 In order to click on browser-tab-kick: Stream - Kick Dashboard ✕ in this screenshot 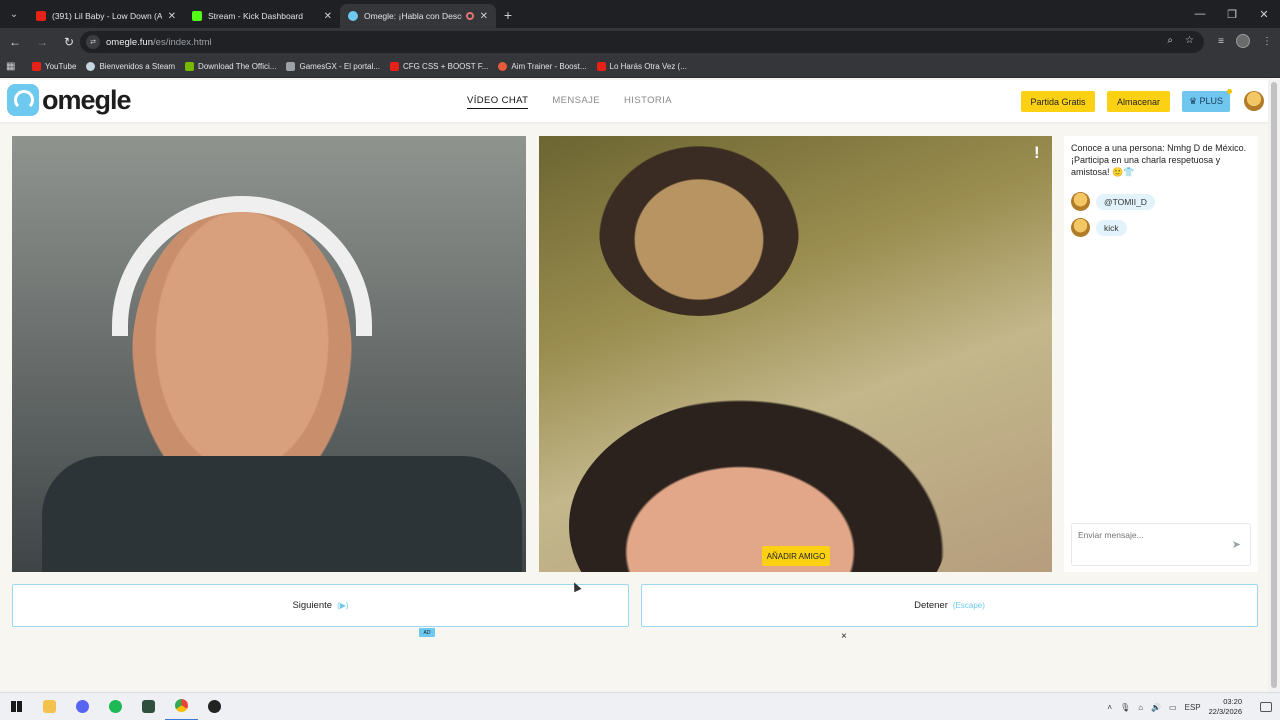, I will do `click(262, 16)`.